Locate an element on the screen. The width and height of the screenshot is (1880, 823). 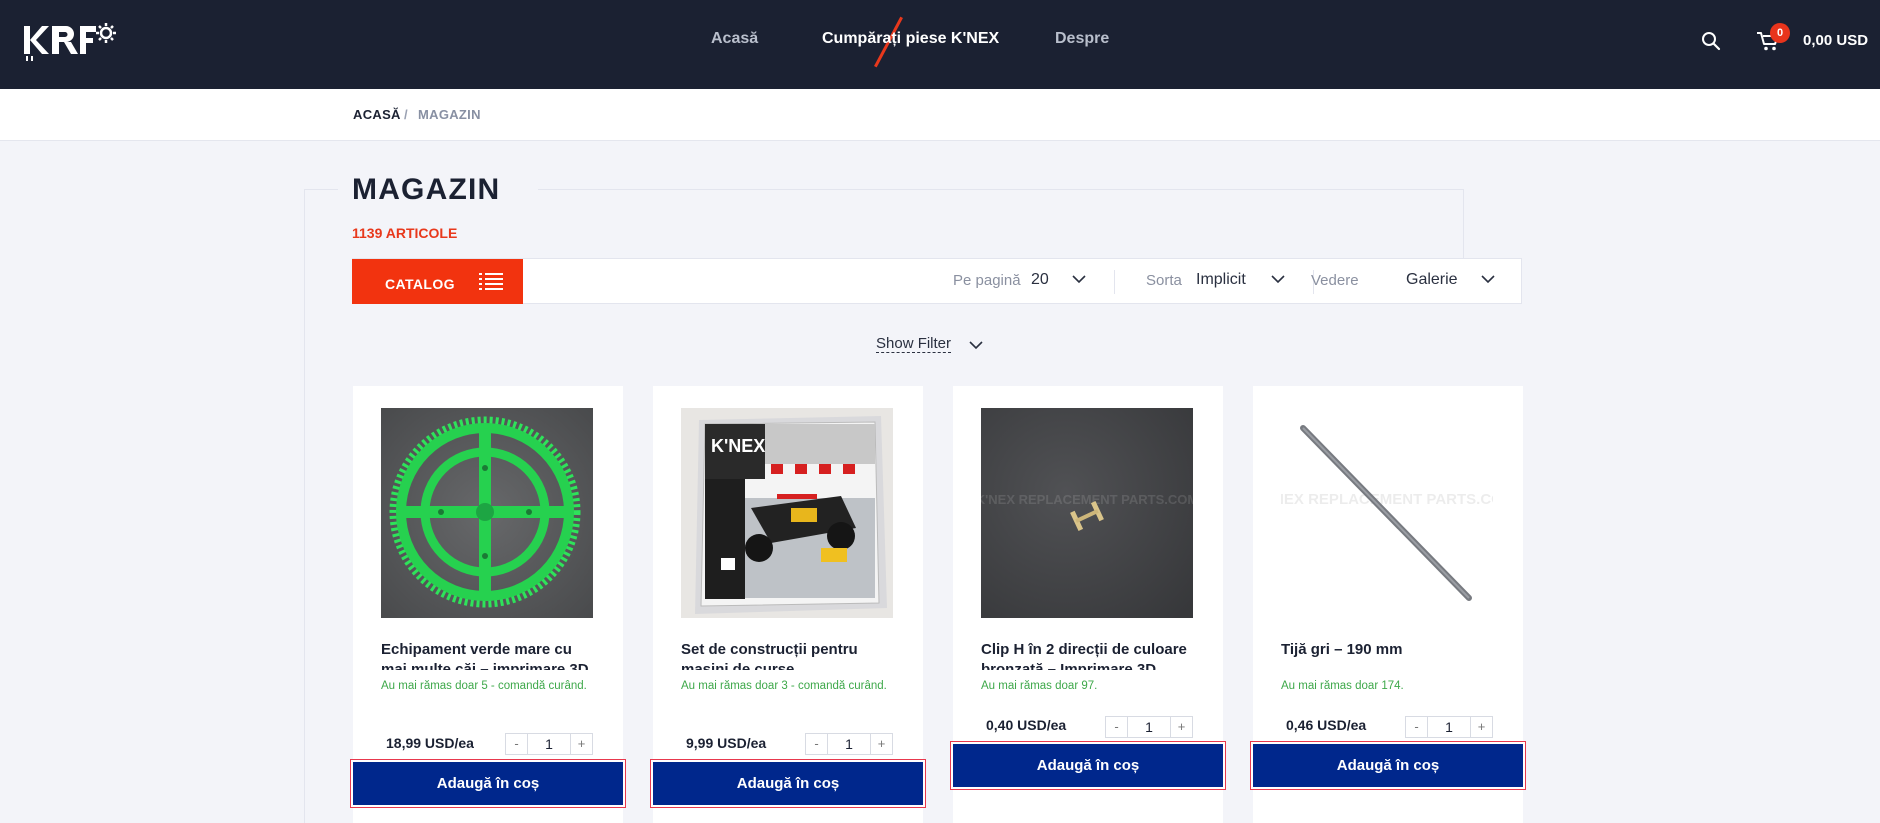
product-image-h-clip: K'NEX REPLACEMENT PARTS.COM is located at coordinates (1087, 513).